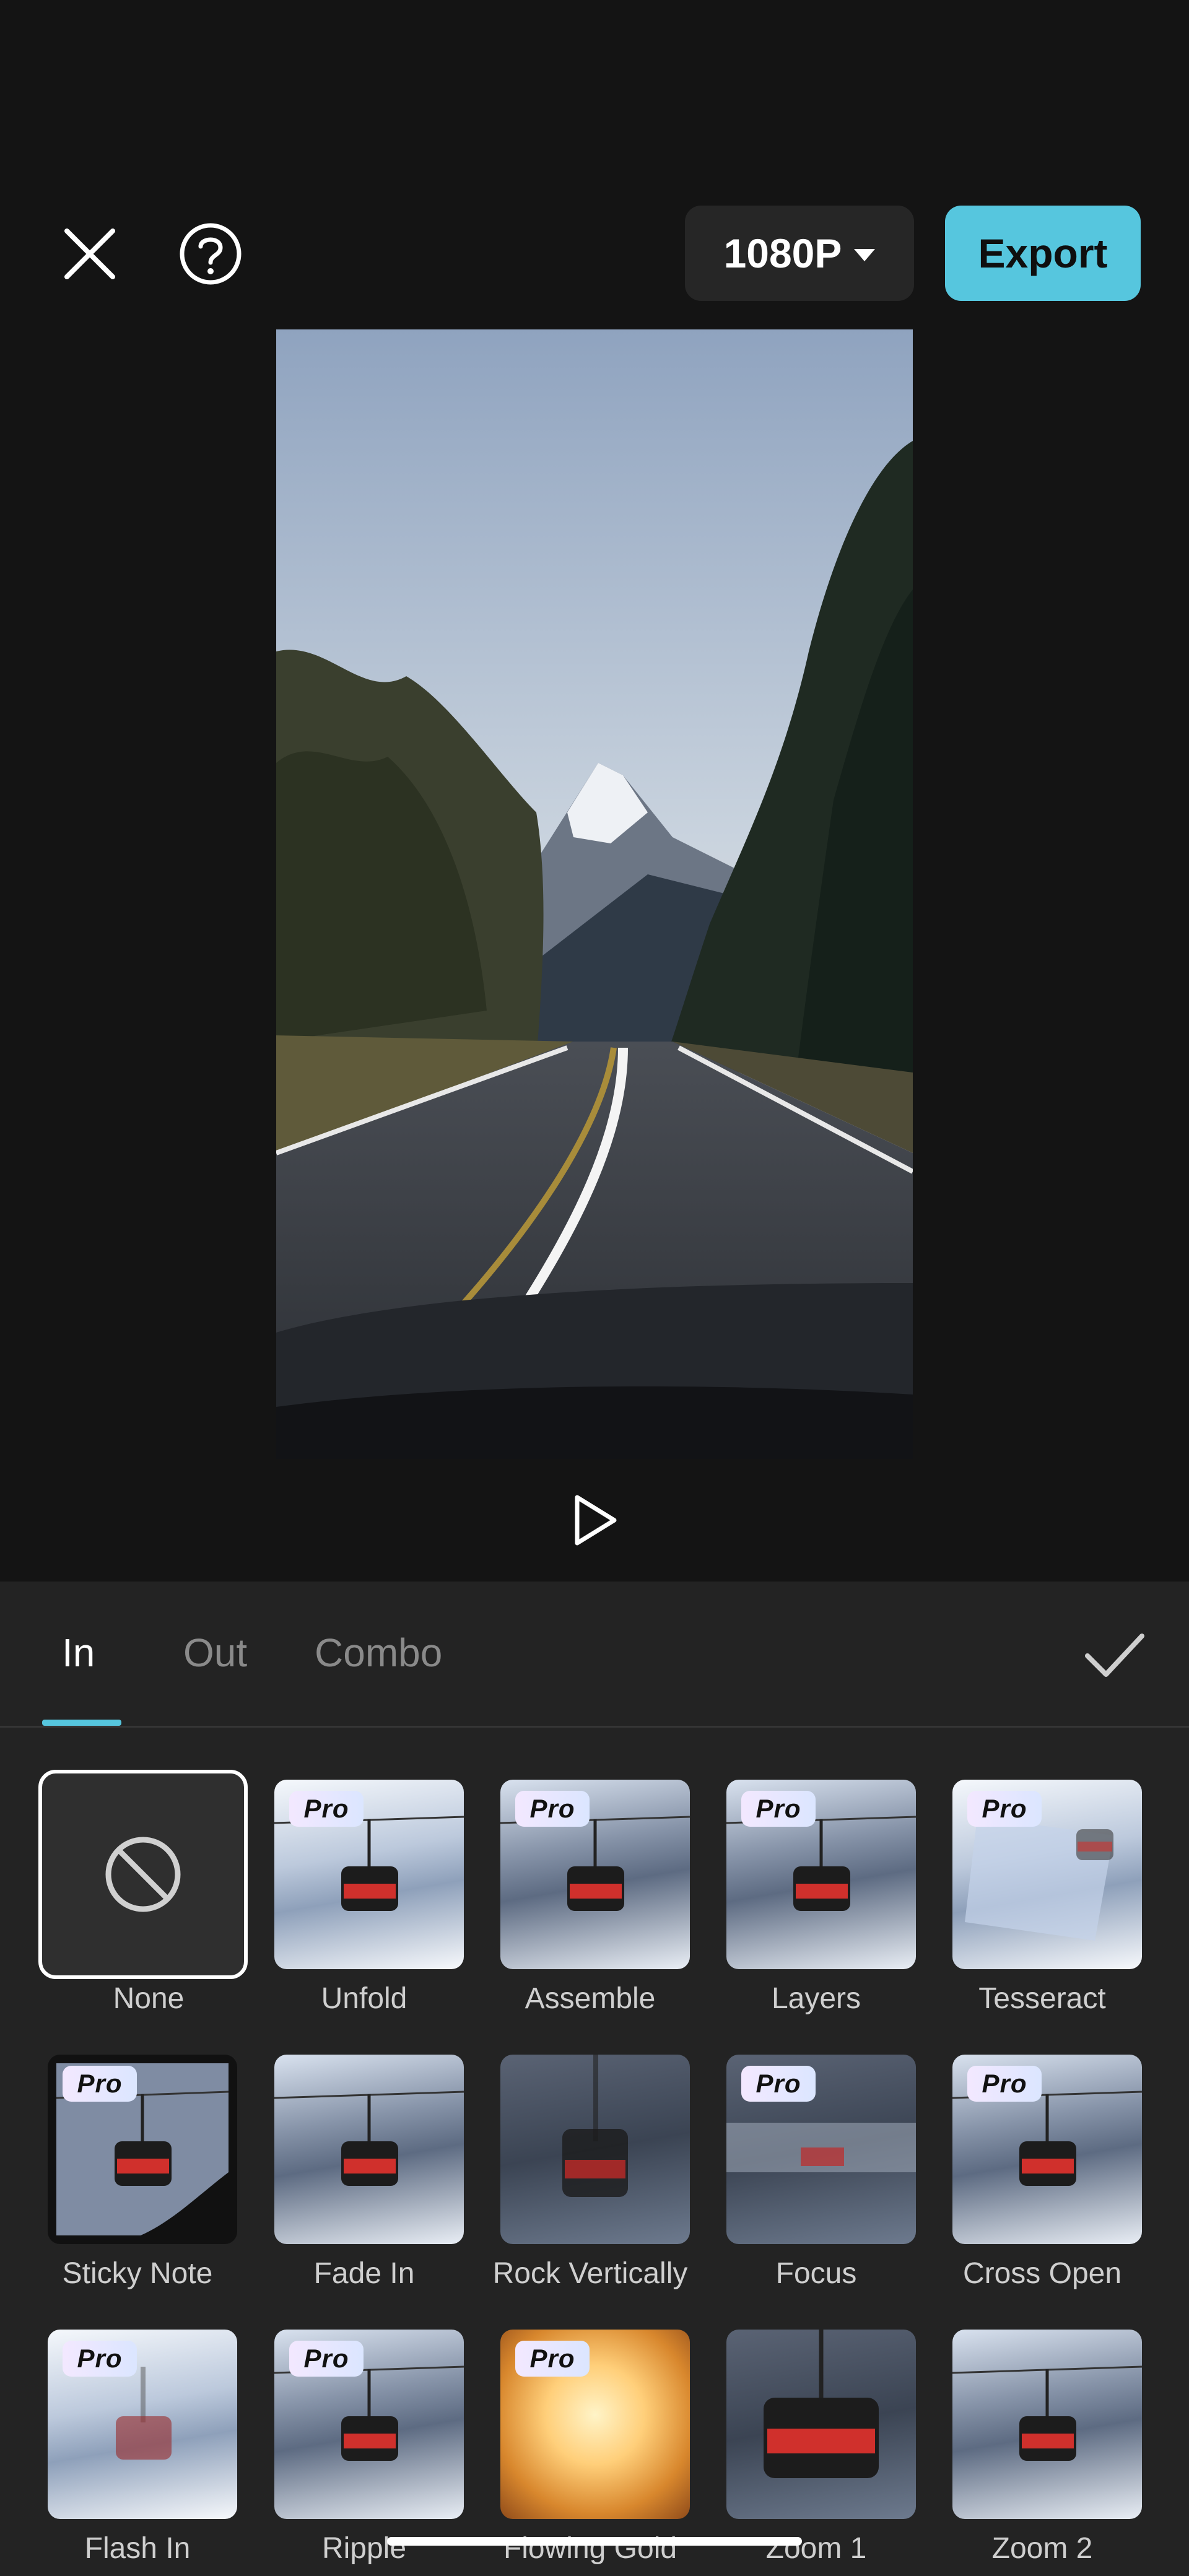 This screenshot has height=2576, width=1189. What do you see at coordinates (137, 2548) in the screenshot?
I see `effect-label: Flash In` at bounding box center [137, 2548].